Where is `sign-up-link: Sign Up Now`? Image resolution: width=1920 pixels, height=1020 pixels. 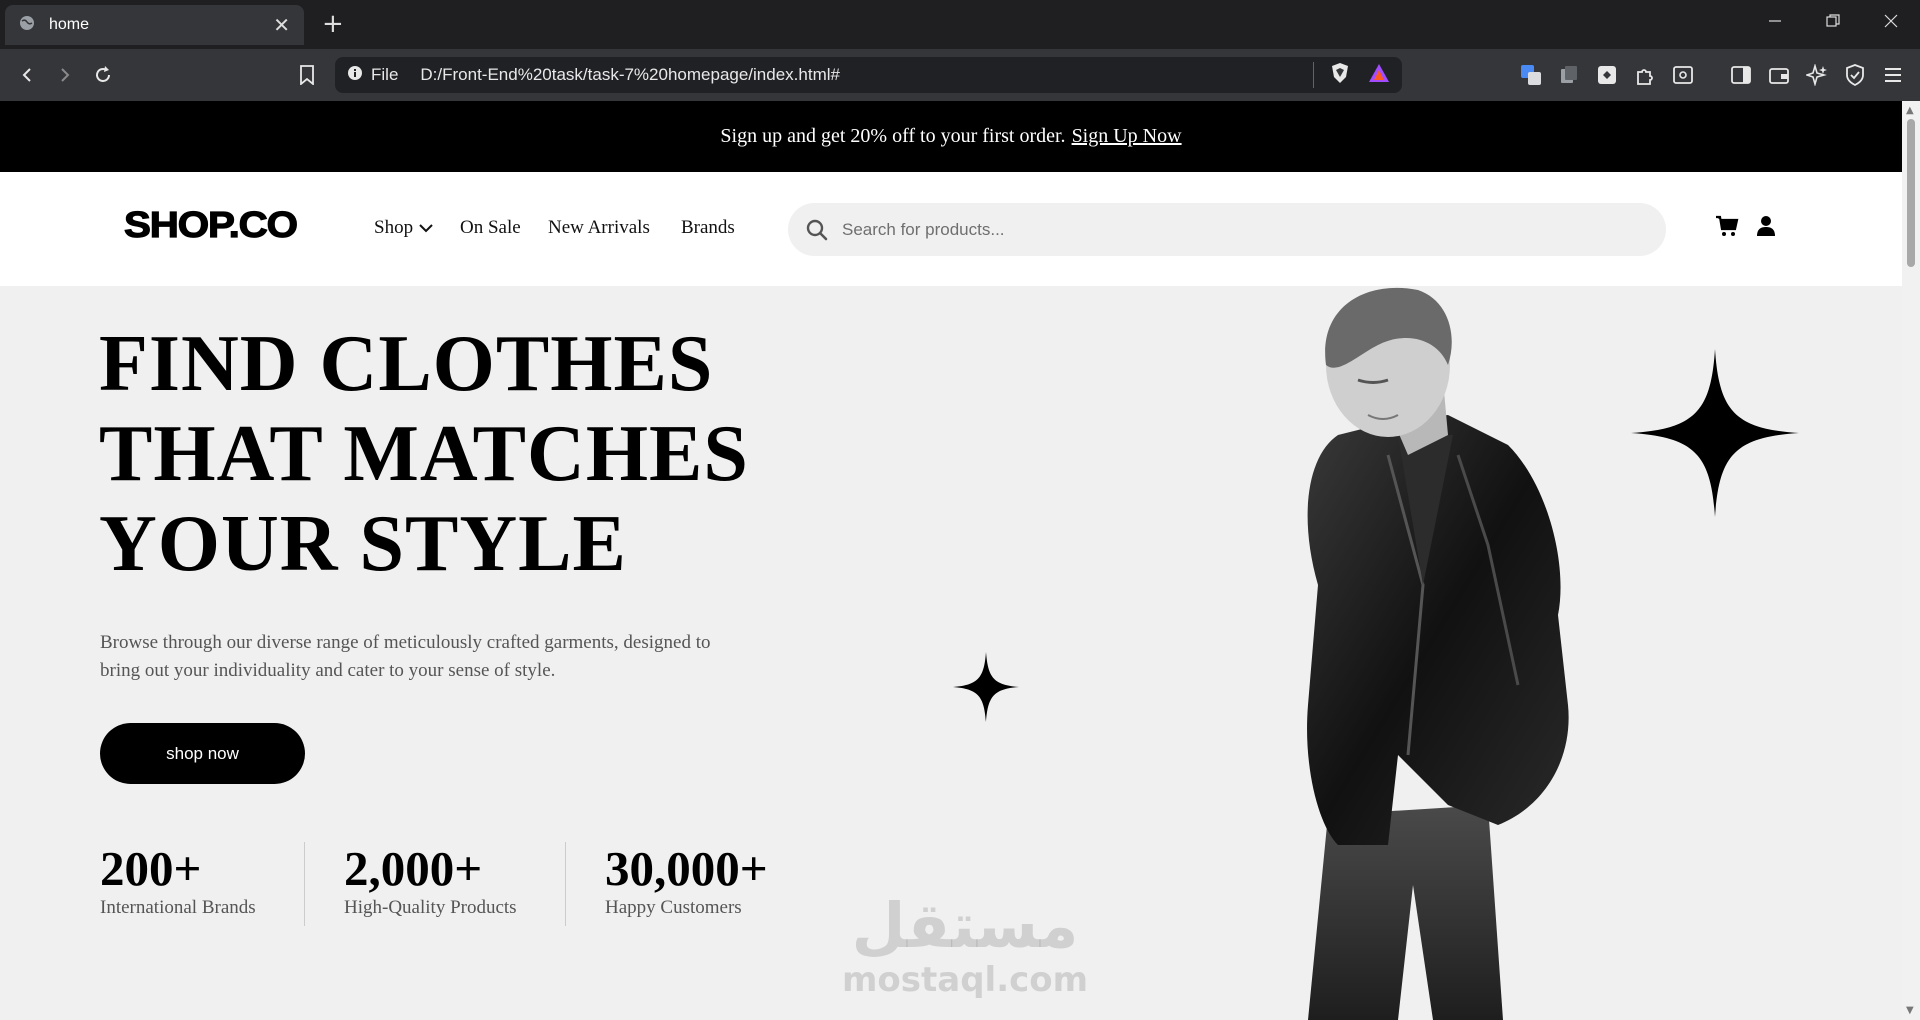
sign-up-link: Sign Up Now is located at coordinates (1127, 136).